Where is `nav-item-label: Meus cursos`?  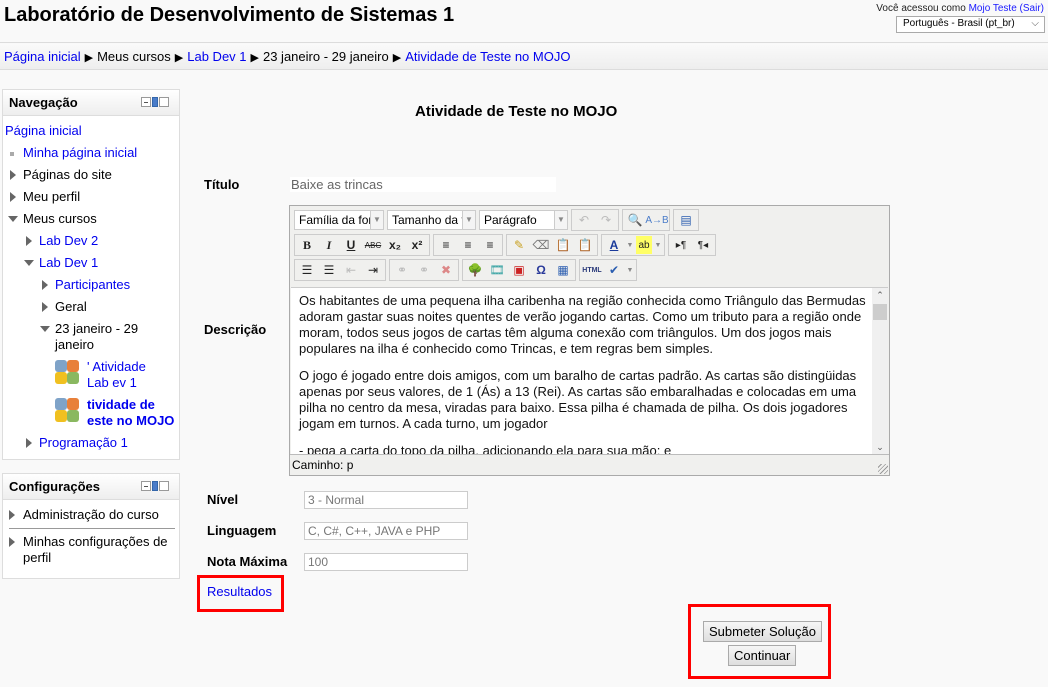 nav-item-label: Meus cursos is located at coordinates (60, 218).